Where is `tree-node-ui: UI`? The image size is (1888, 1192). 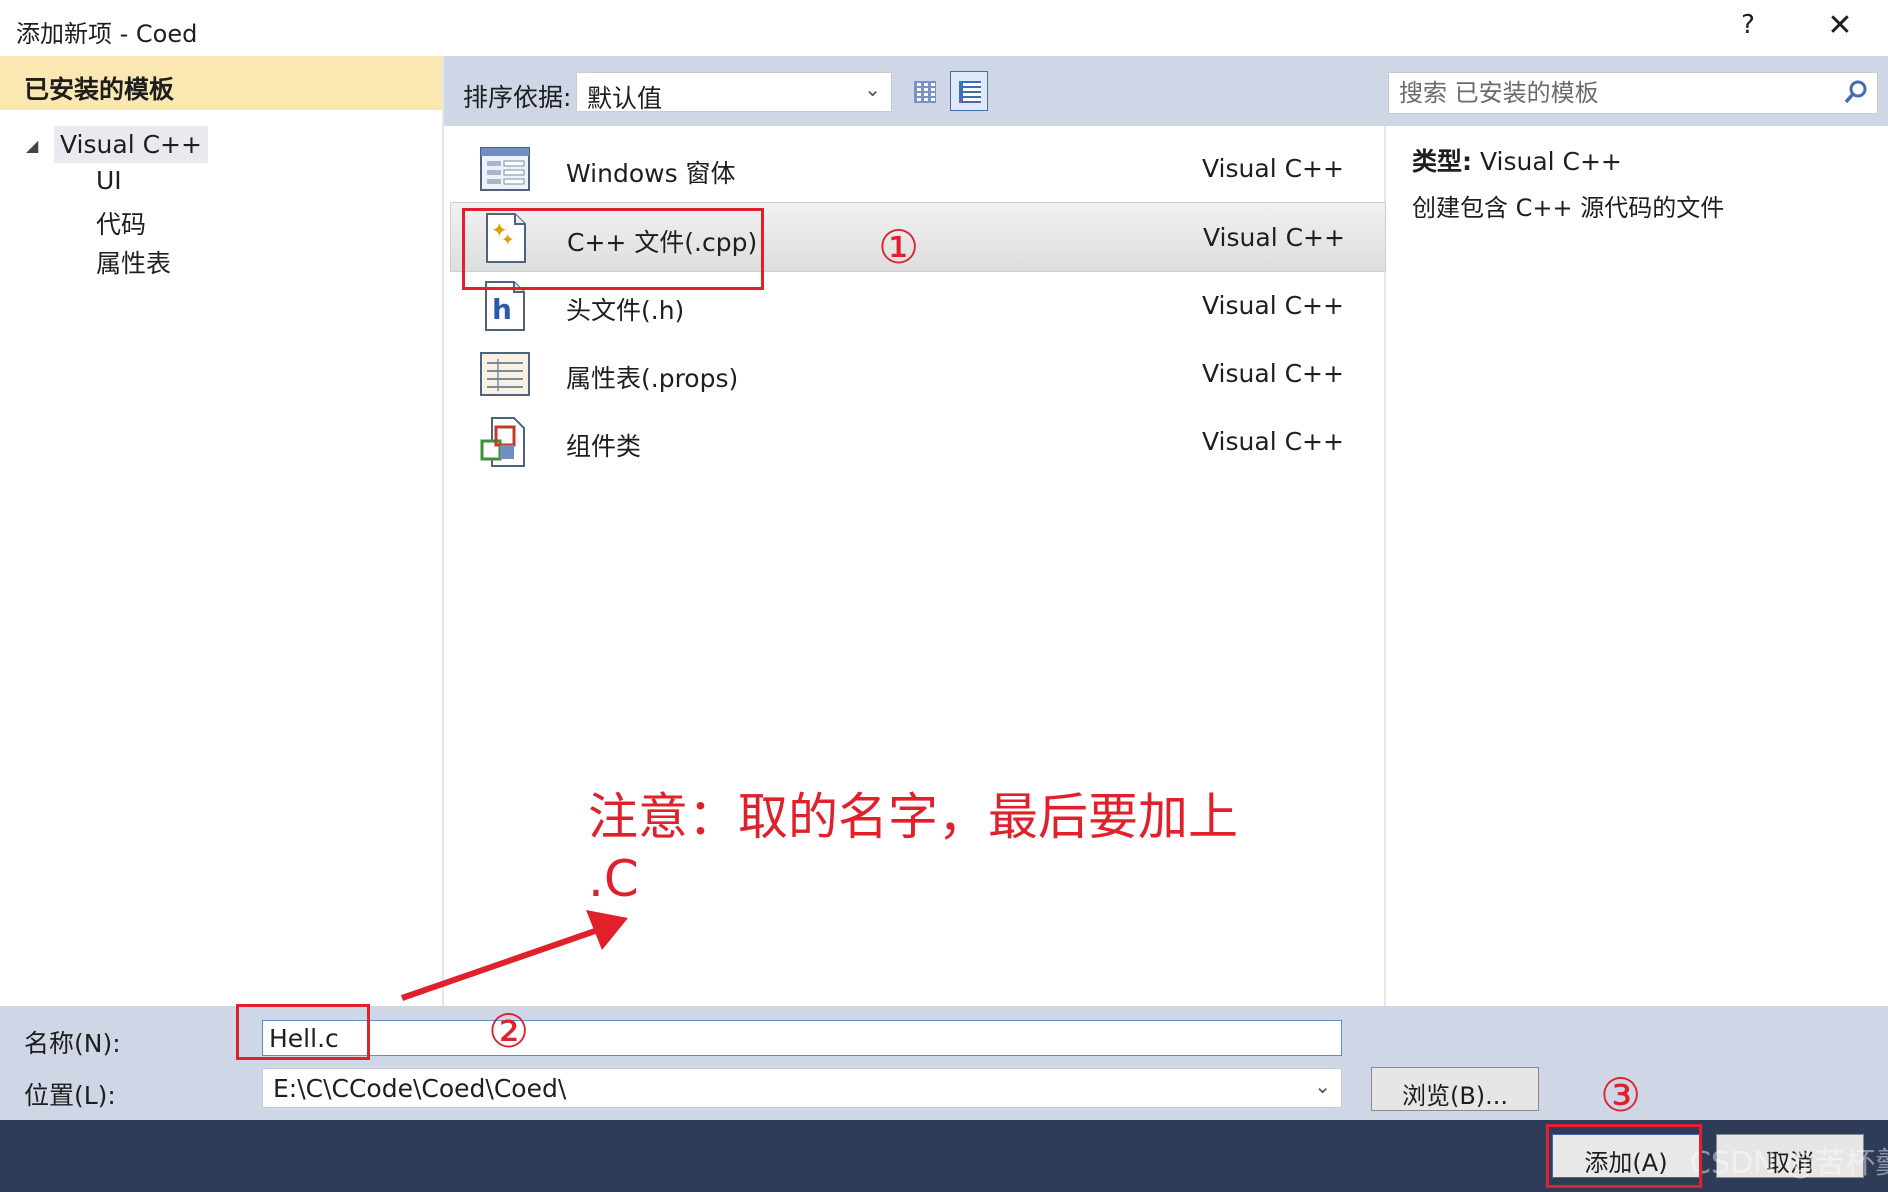
tree-node-ui: UI is located at coordinates (109, 180).